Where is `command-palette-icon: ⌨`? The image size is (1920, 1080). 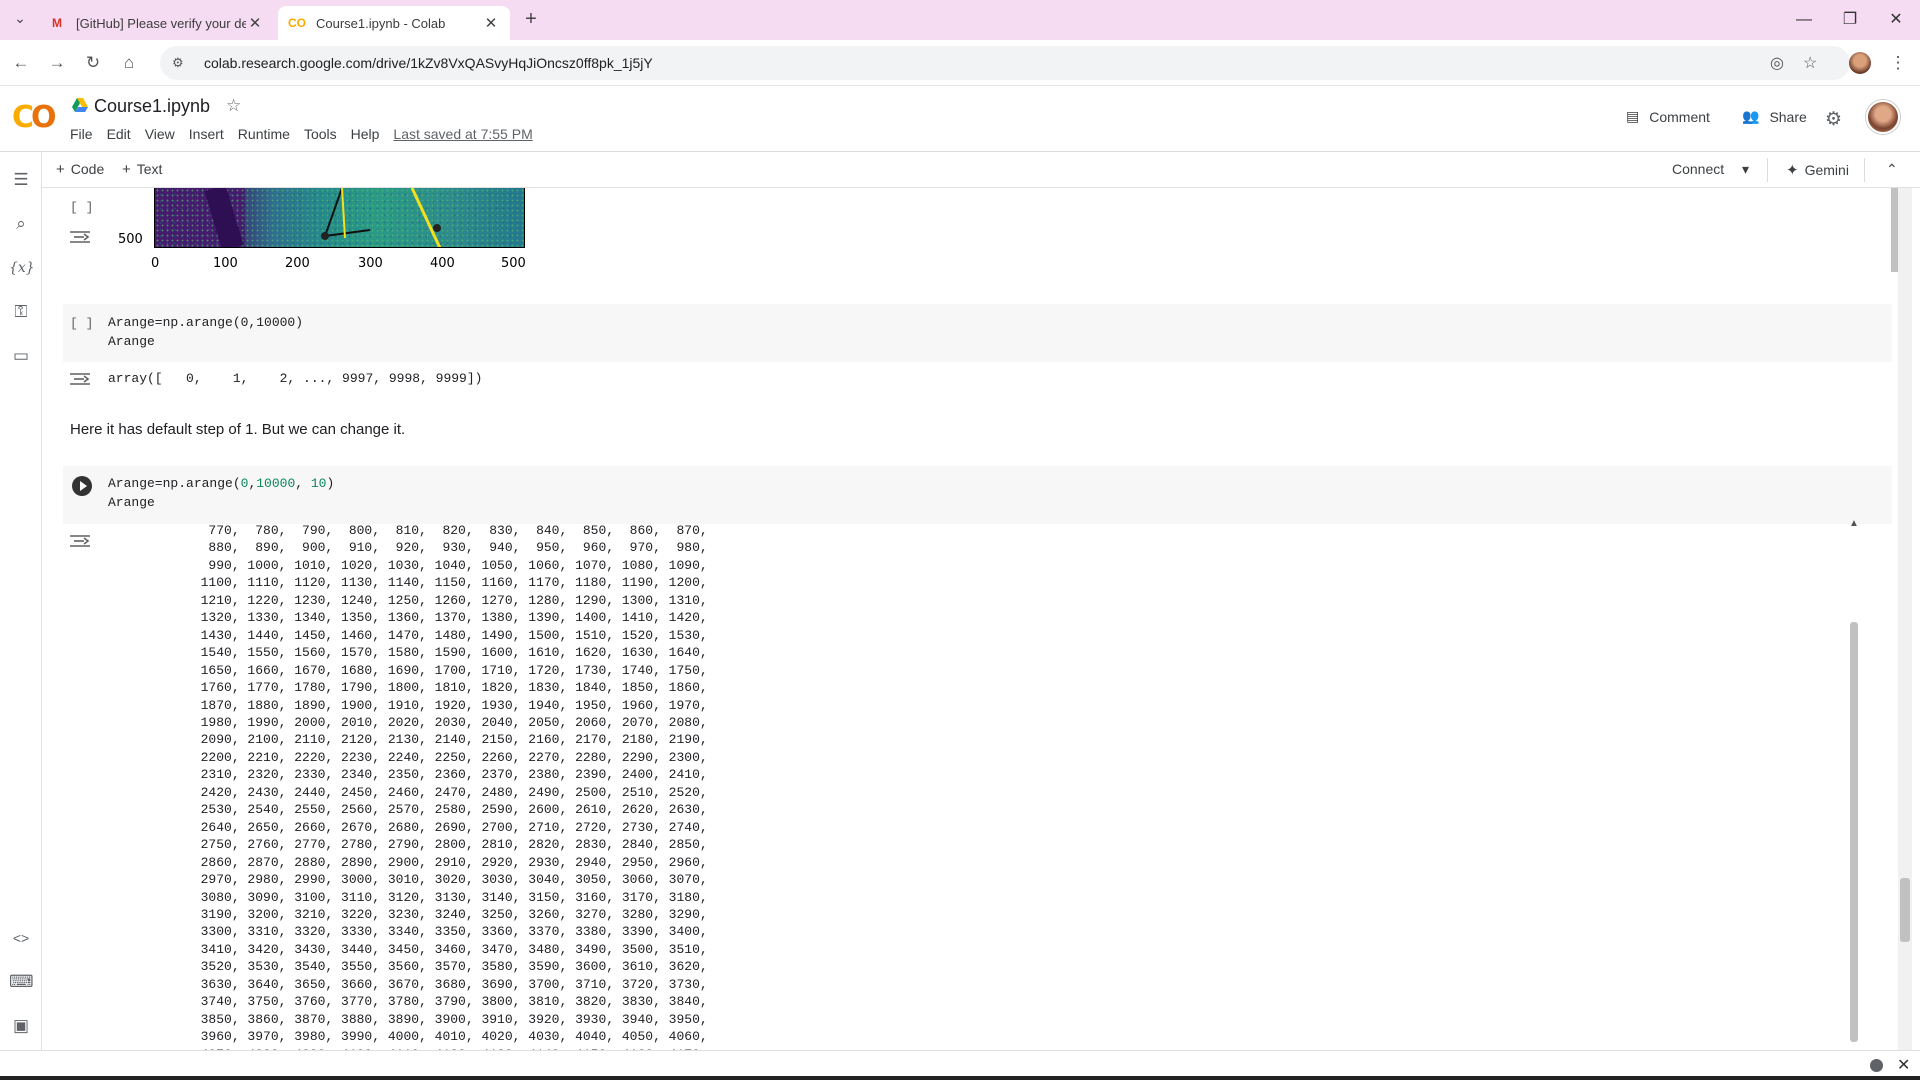
command-palette-icon: ⌨ is located at coordinates (21, 982).